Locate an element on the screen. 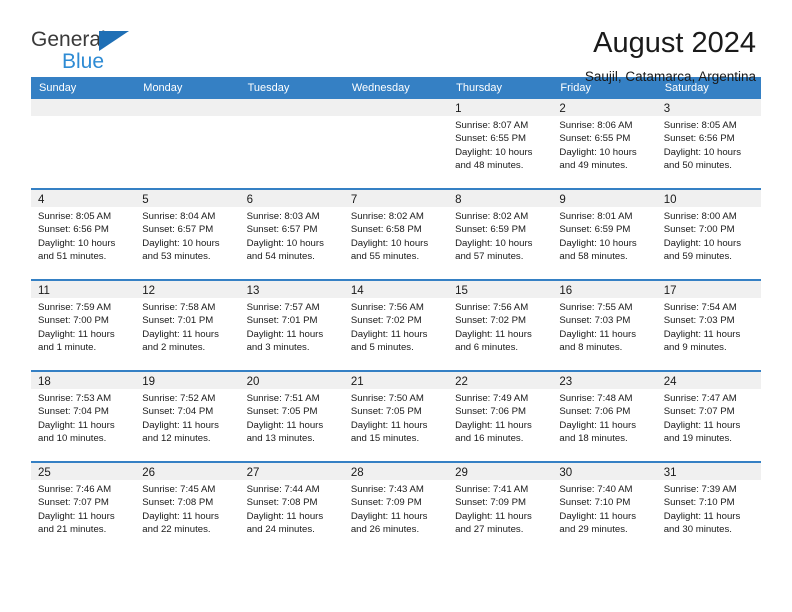 This screenshot has height=612, width=792. day-detail-line: and 9 minutes. is located at coordinates (695, 348).